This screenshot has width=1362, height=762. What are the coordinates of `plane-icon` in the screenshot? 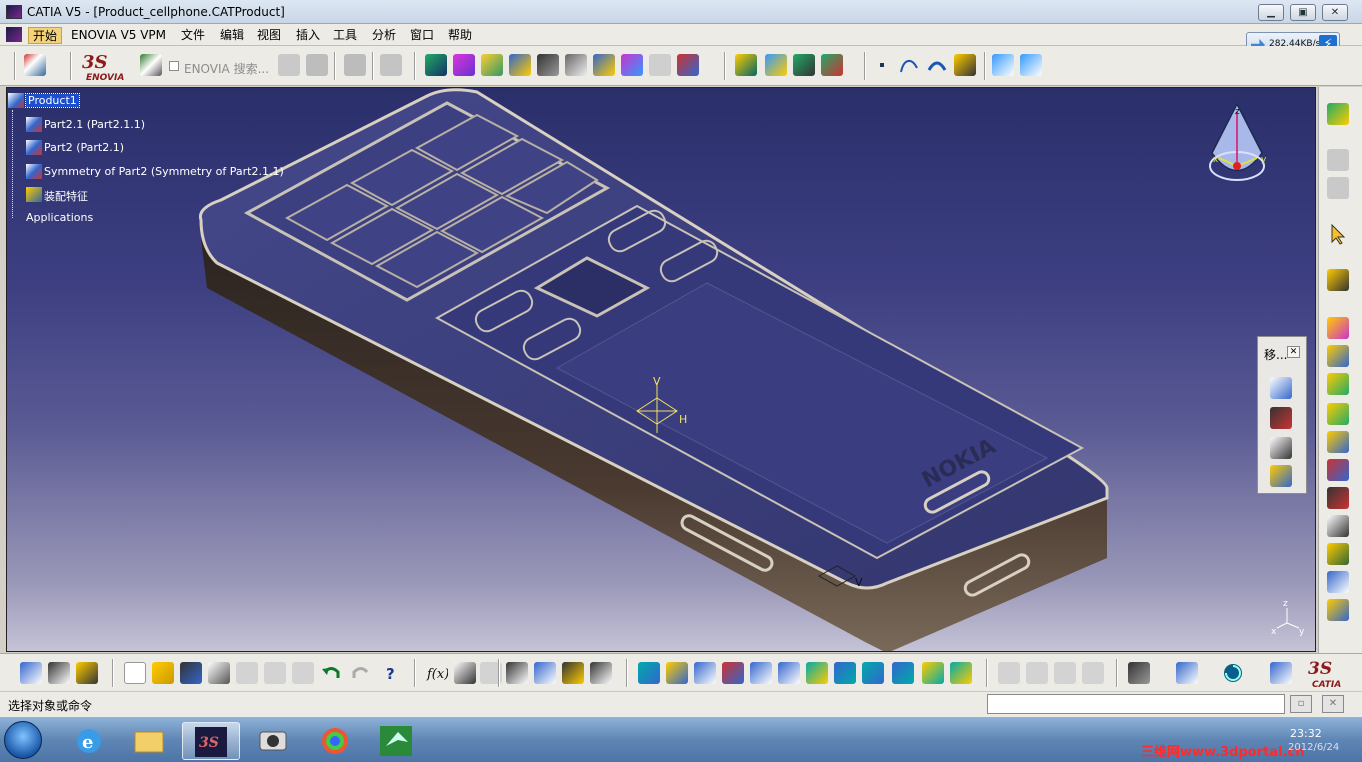 It's located at (965, 65).